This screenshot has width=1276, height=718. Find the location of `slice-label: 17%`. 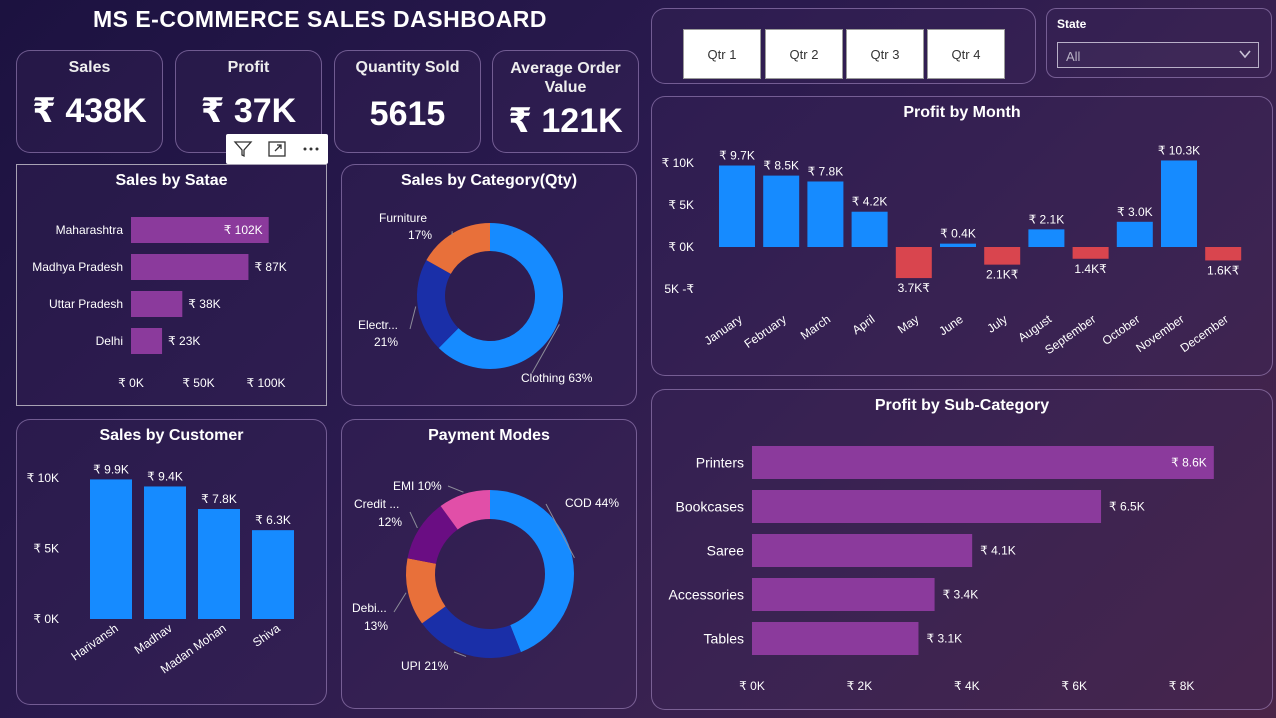

slice-label: 17% is located at coordinates (420, 235).